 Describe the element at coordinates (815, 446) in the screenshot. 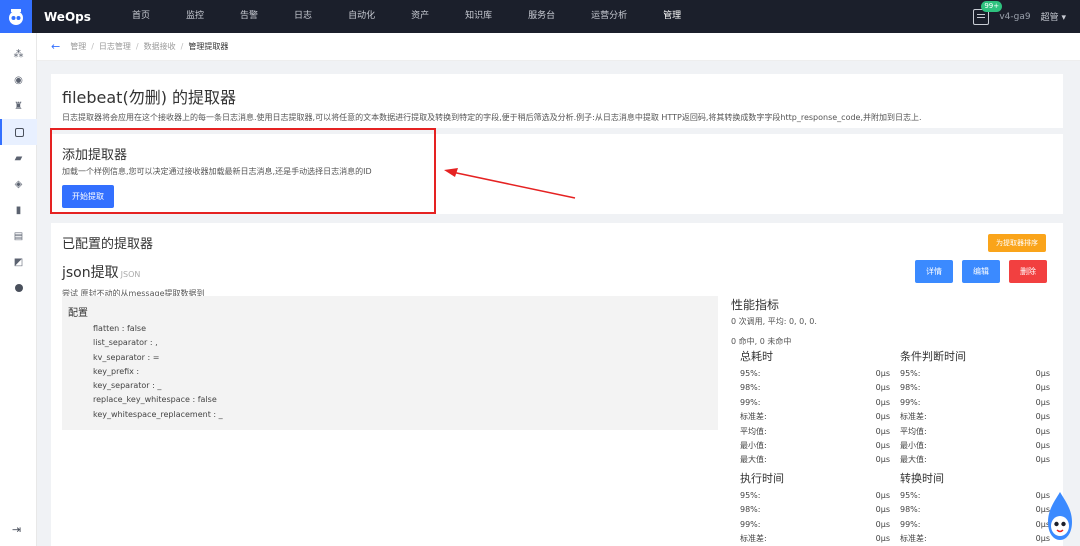

I see `stat-row: 最小值: 0μs` at that location.